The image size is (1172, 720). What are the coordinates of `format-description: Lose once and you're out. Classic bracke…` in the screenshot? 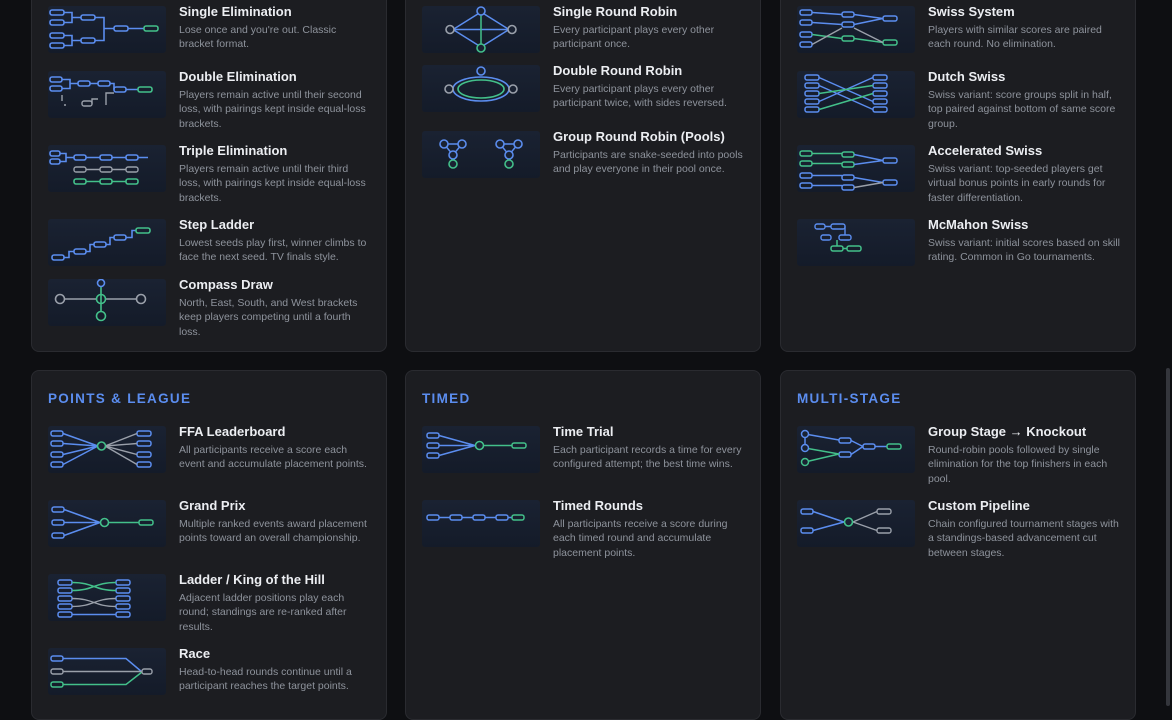 It's located at (258, 37).